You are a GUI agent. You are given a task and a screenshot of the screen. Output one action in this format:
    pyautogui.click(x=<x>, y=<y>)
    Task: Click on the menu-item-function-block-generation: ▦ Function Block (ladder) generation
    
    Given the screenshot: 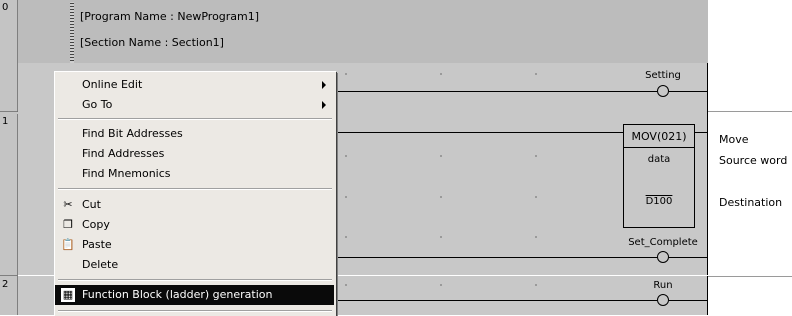 What is the action you would take?
    pyautogui.click(x=194, y=295)
    